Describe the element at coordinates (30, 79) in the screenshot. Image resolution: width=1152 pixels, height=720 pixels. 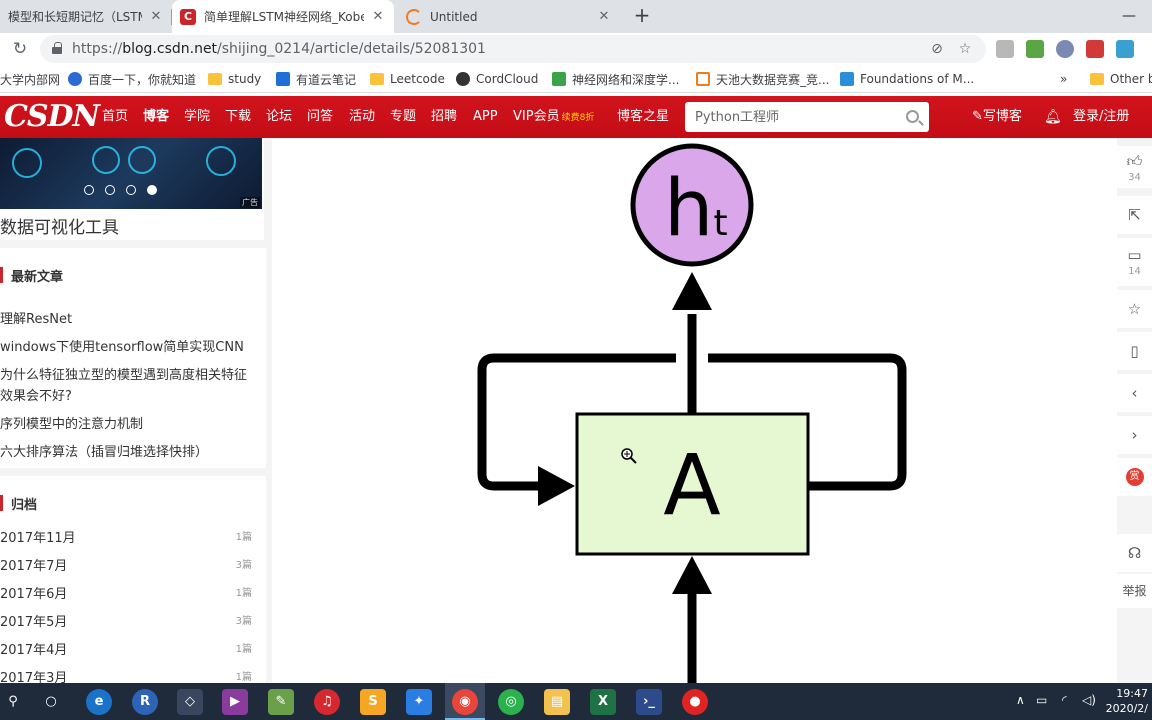
I see `bookmark-campus-net: 大学内部网` at that location.